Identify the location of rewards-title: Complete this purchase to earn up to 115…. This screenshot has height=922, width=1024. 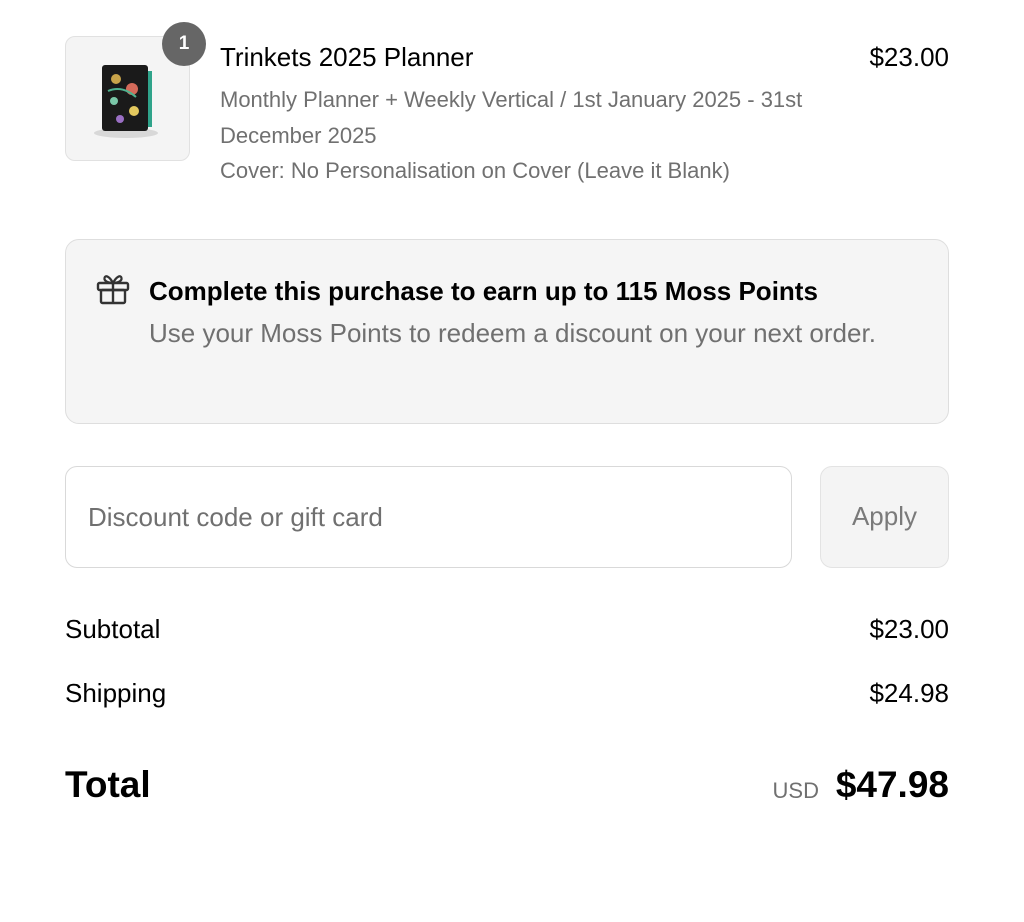
(483, 291).